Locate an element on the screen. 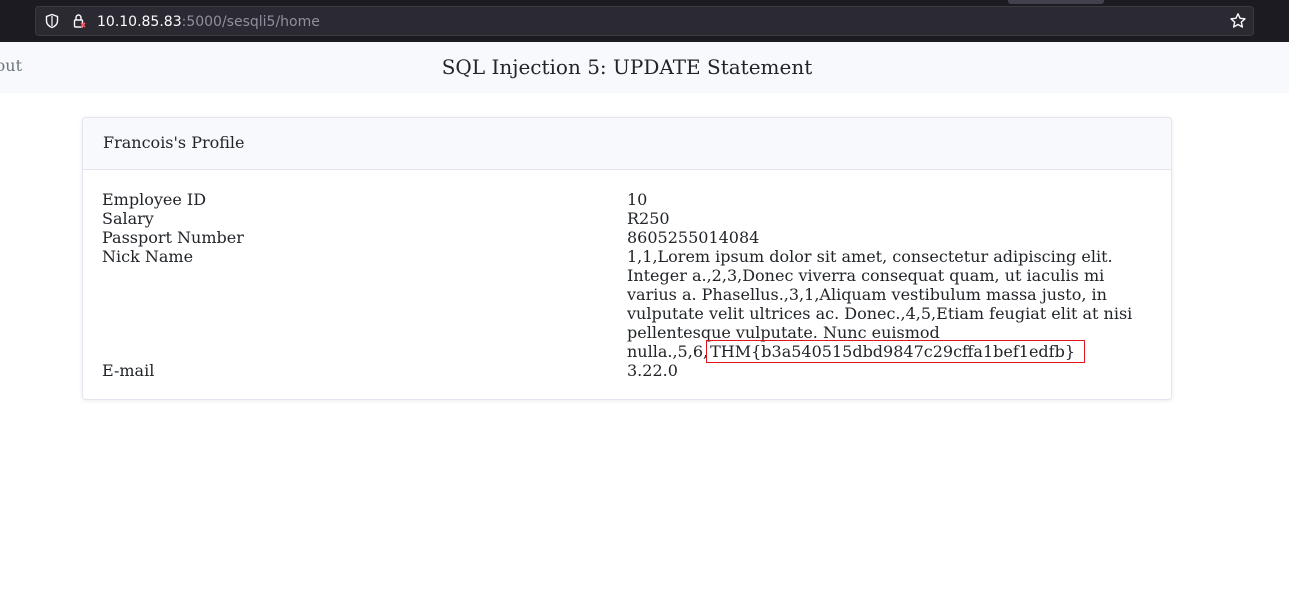  field-row-employee-id: Employee ID 10 is located at coordinates (627, 199).